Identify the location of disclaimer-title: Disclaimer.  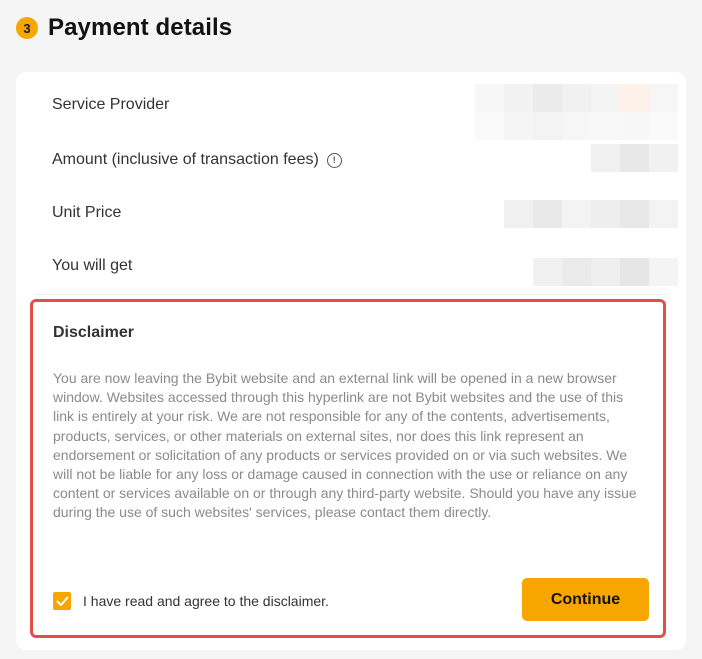
(93, 332).